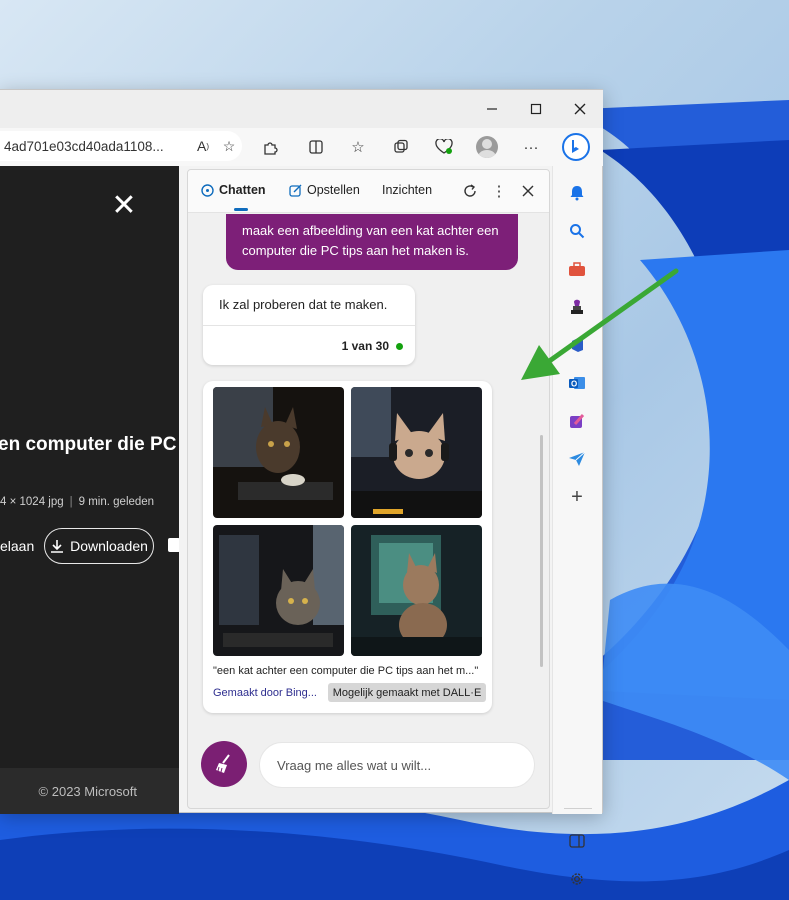 The image size is (789, 900). I want to click on download-button: Downloaden, so click(99, 546).